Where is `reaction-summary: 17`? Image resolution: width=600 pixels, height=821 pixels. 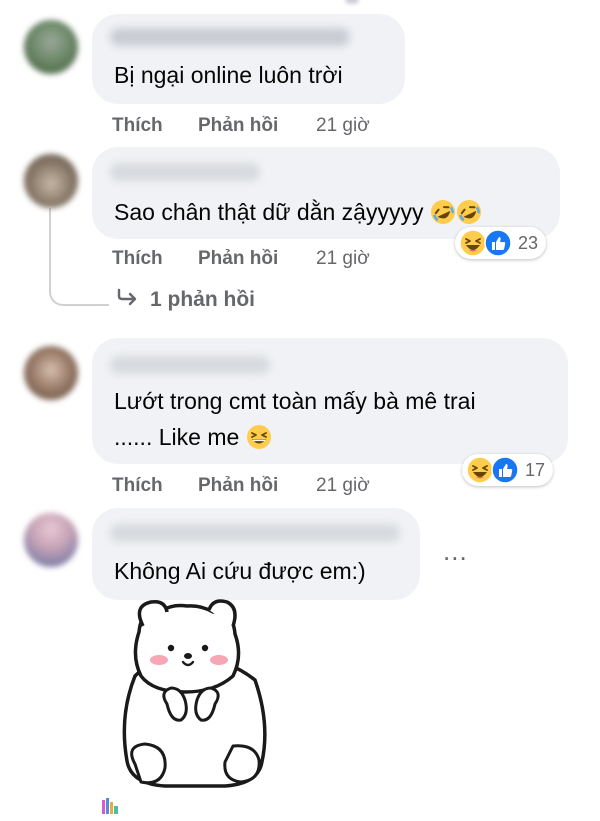
reaction-summary: 17 is located at coordinates (508, 470).